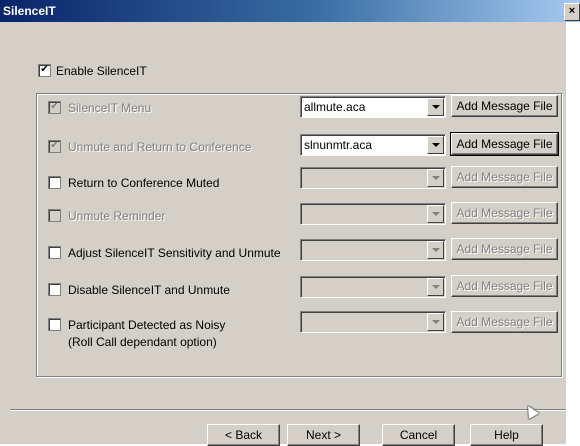  I want to click on unmute-return-checkbox: ✔, so click(54, 146).